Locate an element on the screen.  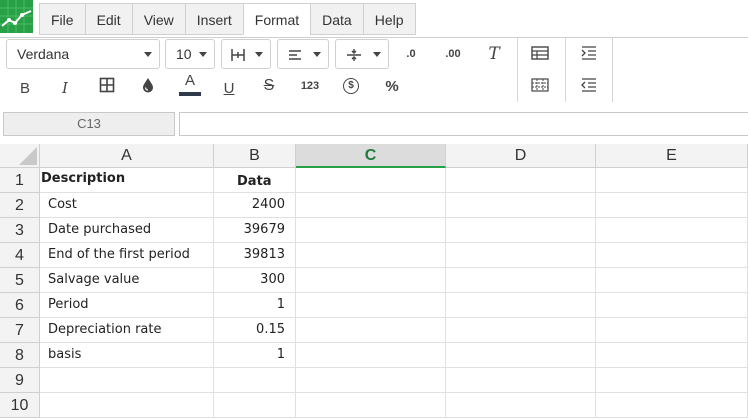
menu-format: Format is located at coordinates (277, 19).